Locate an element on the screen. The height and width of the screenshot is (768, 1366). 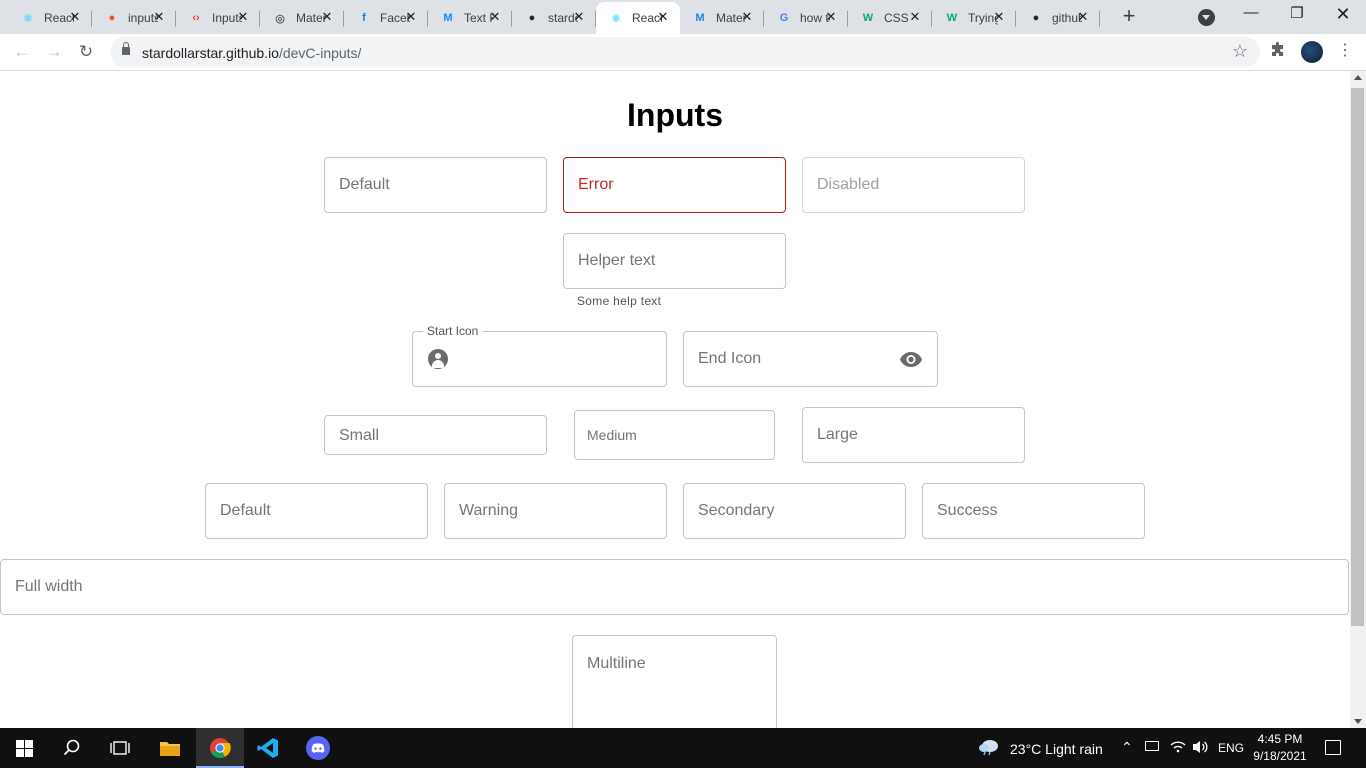
url-text: stardollarstar.github.io/devC-inputs/ is located at coordinates (251, 53).